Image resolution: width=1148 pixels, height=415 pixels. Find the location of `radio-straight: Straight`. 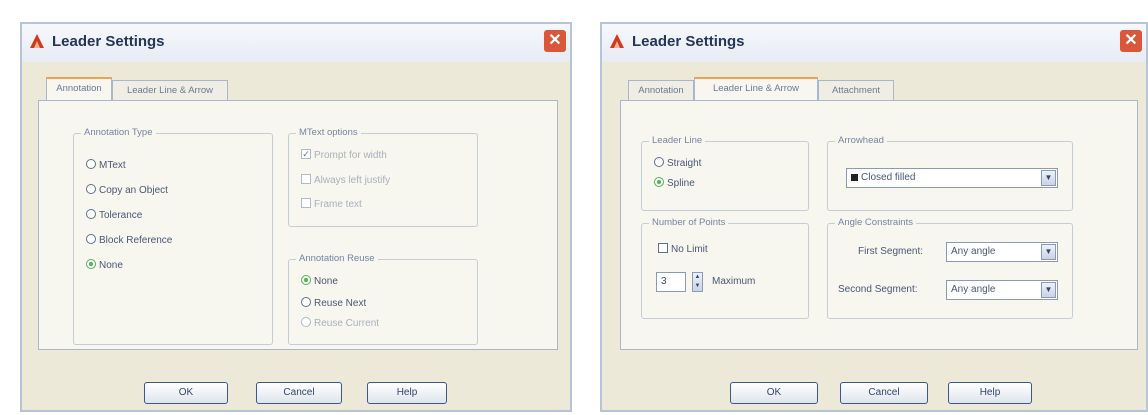

radio-straight: Straight is located at coordinates (678, 163).